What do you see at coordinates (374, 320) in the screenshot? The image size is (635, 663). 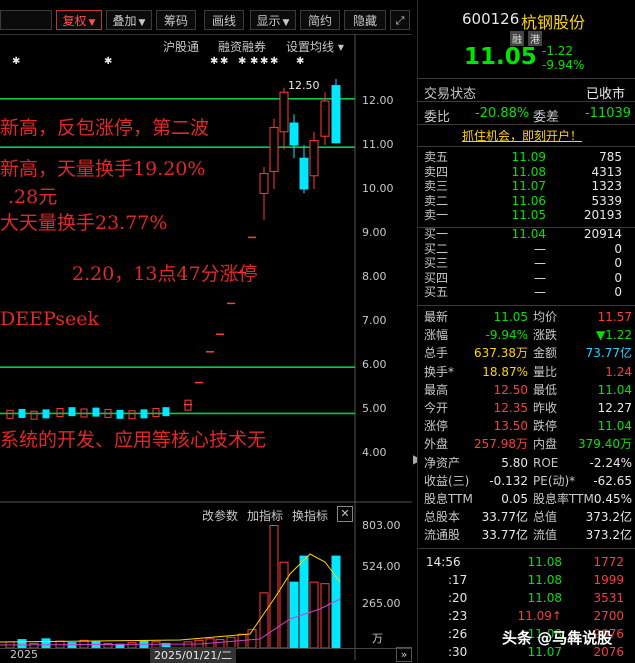 I see `y-label: 7.00` at bounding box center [374, 320].